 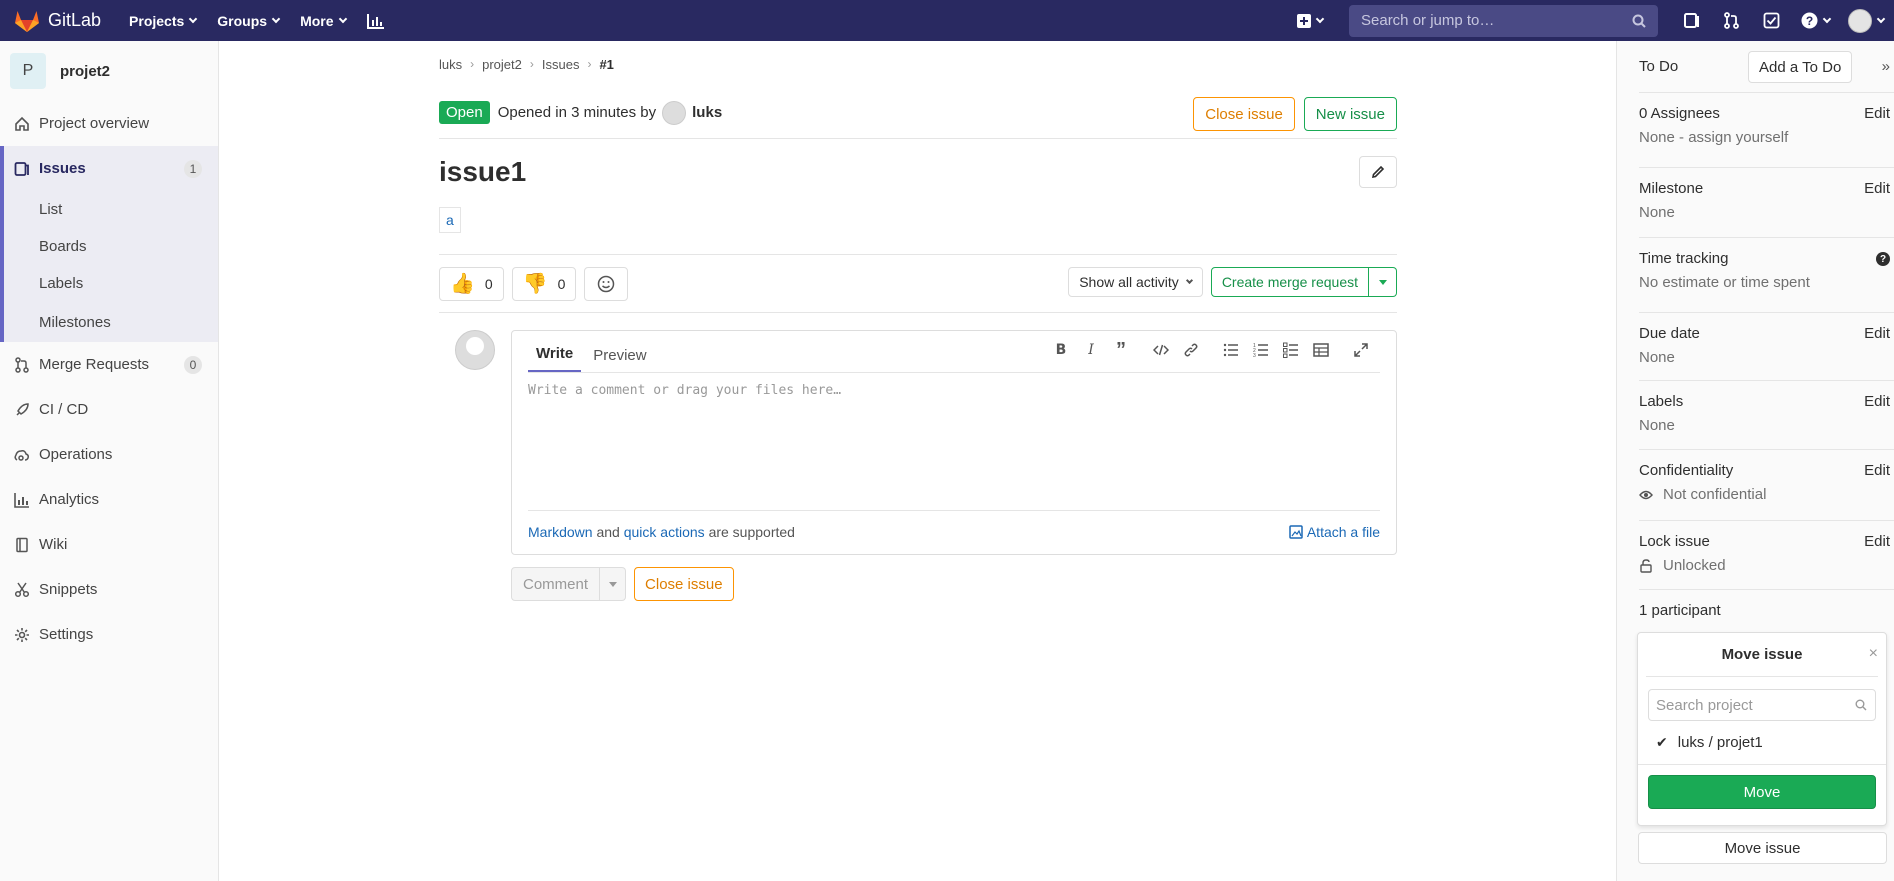 What do you see at coordinates (1877, 113) in the screenshot?
I see `edit-assignees-link: Edit` at bounding box center [1877, 113].